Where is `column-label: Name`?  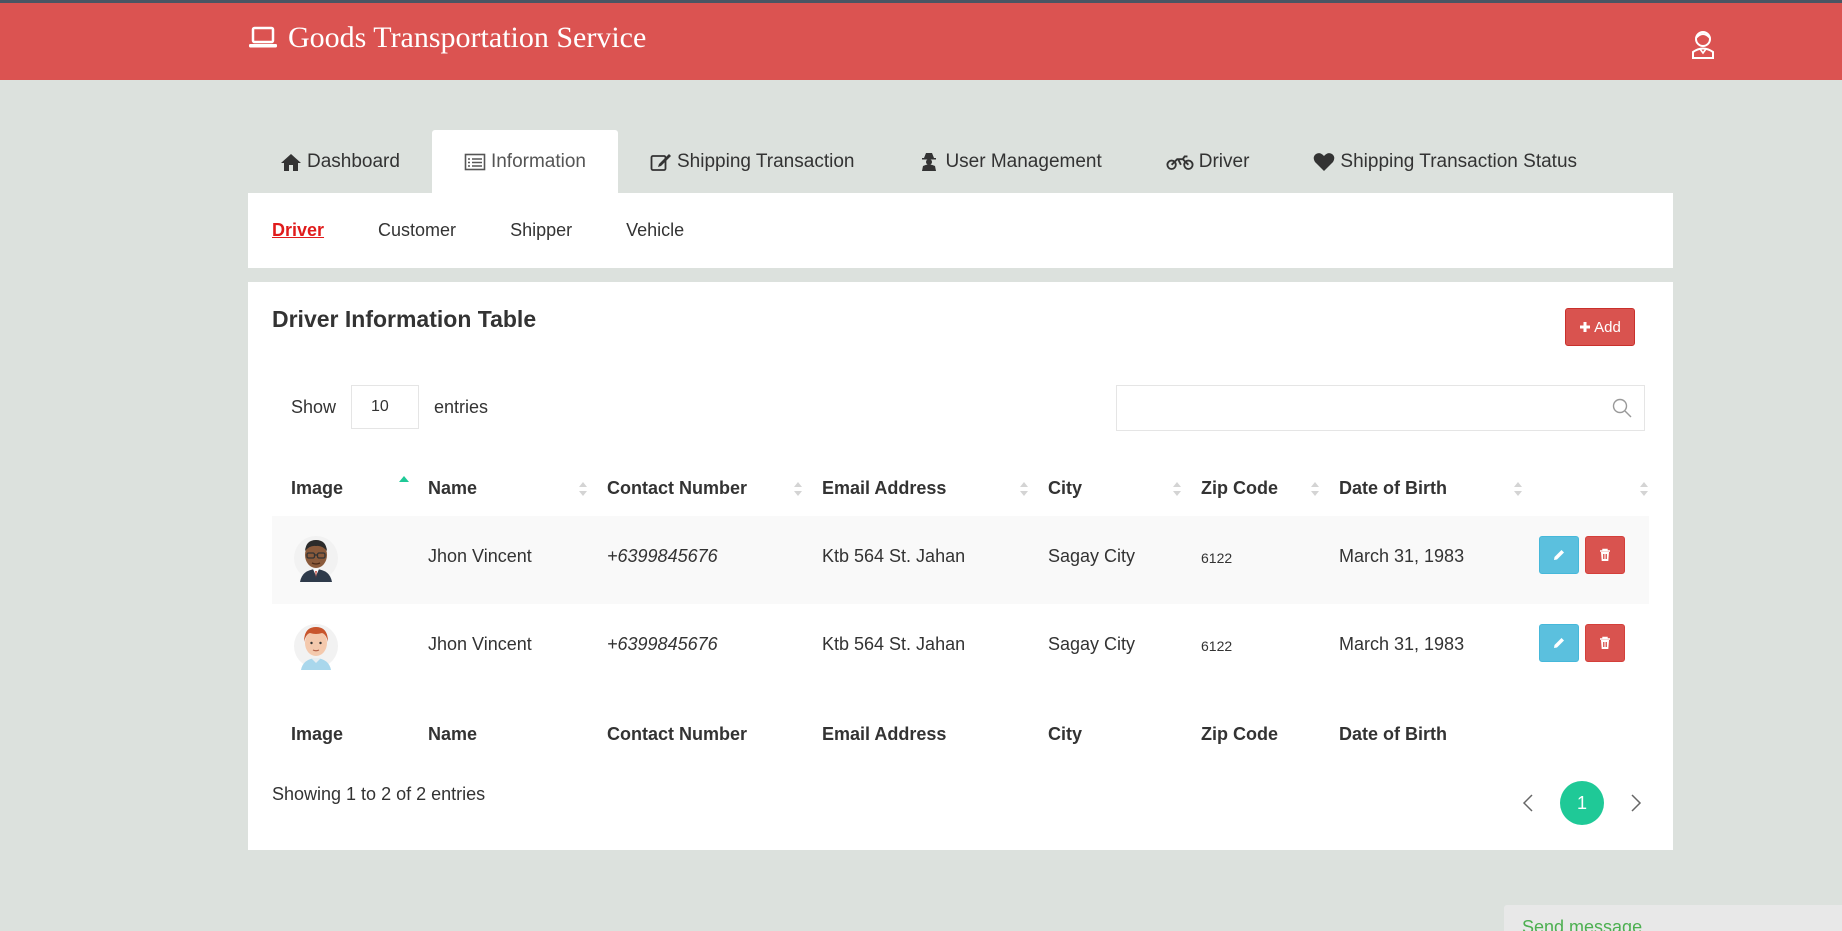 column-label: Name is located at coordinates (453, 488).